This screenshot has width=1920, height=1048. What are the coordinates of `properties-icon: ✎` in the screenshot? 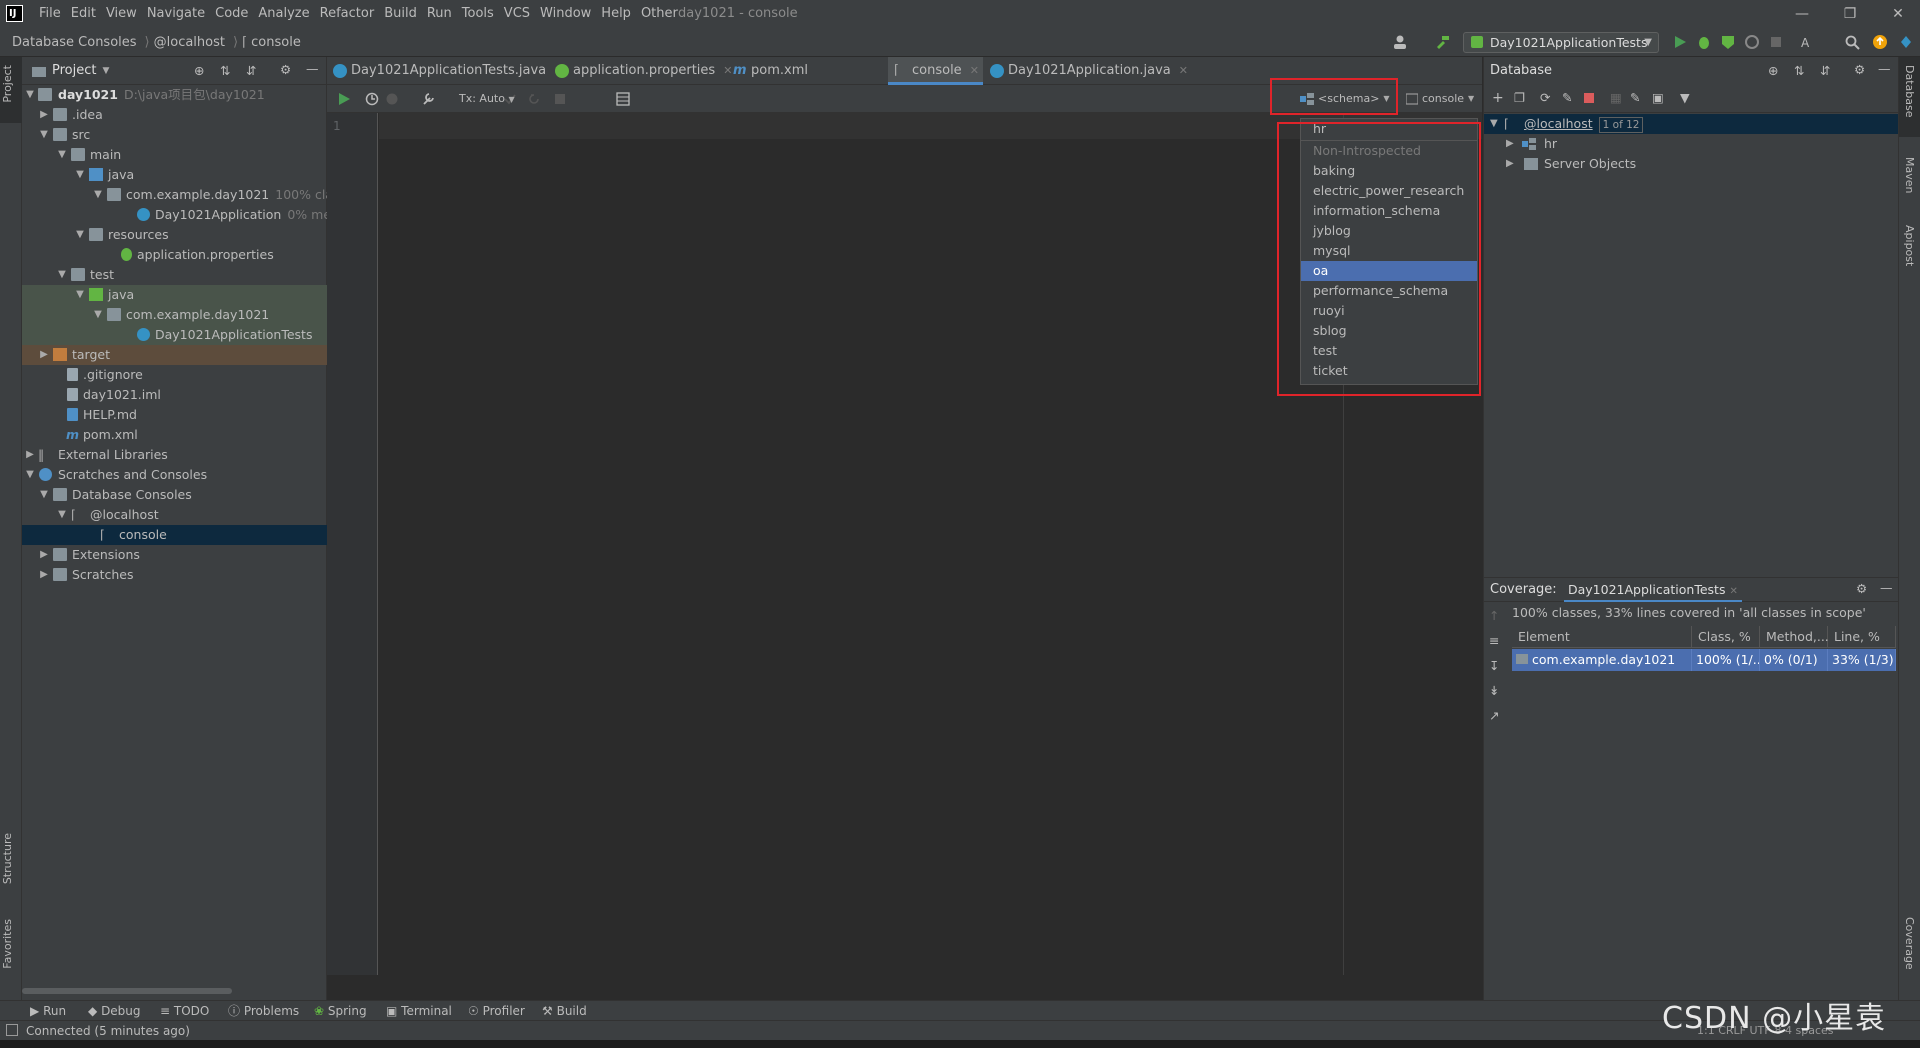 It's located at (1567, 97).